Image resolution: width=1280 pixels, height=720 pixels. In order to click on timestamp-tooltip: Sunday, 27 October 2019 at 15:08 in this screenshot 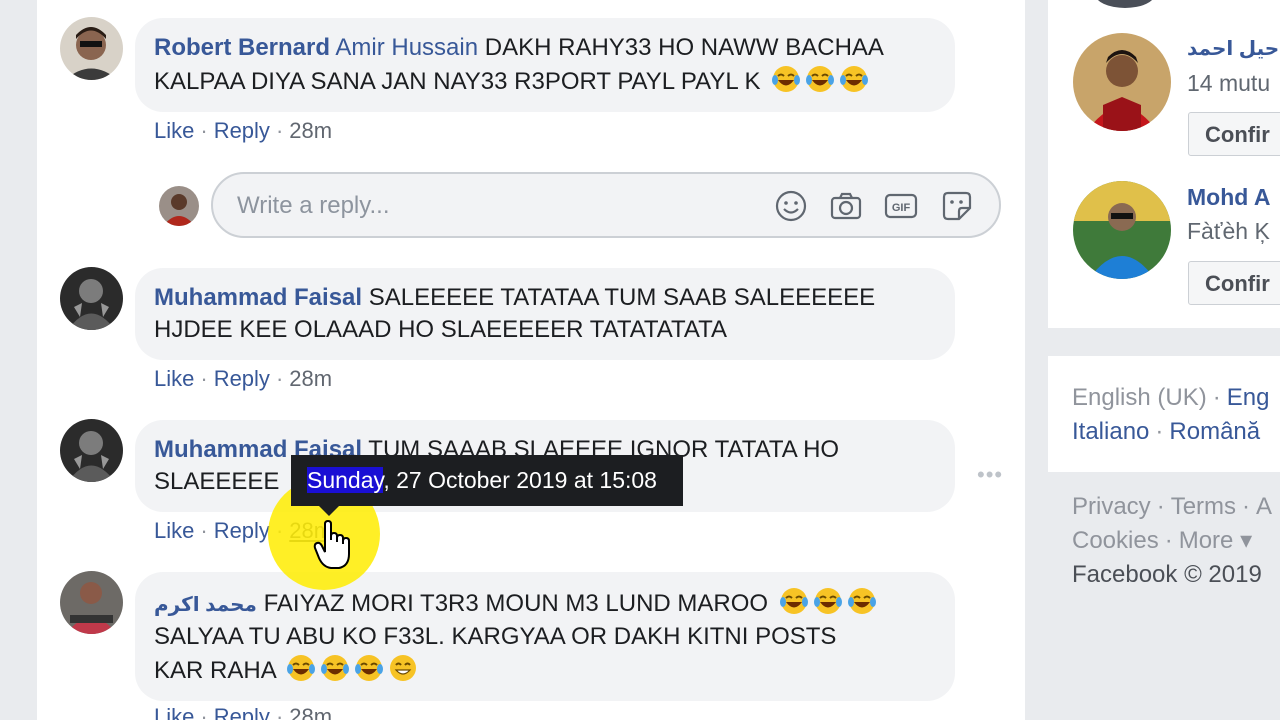, I will do `click(487, 485)`.